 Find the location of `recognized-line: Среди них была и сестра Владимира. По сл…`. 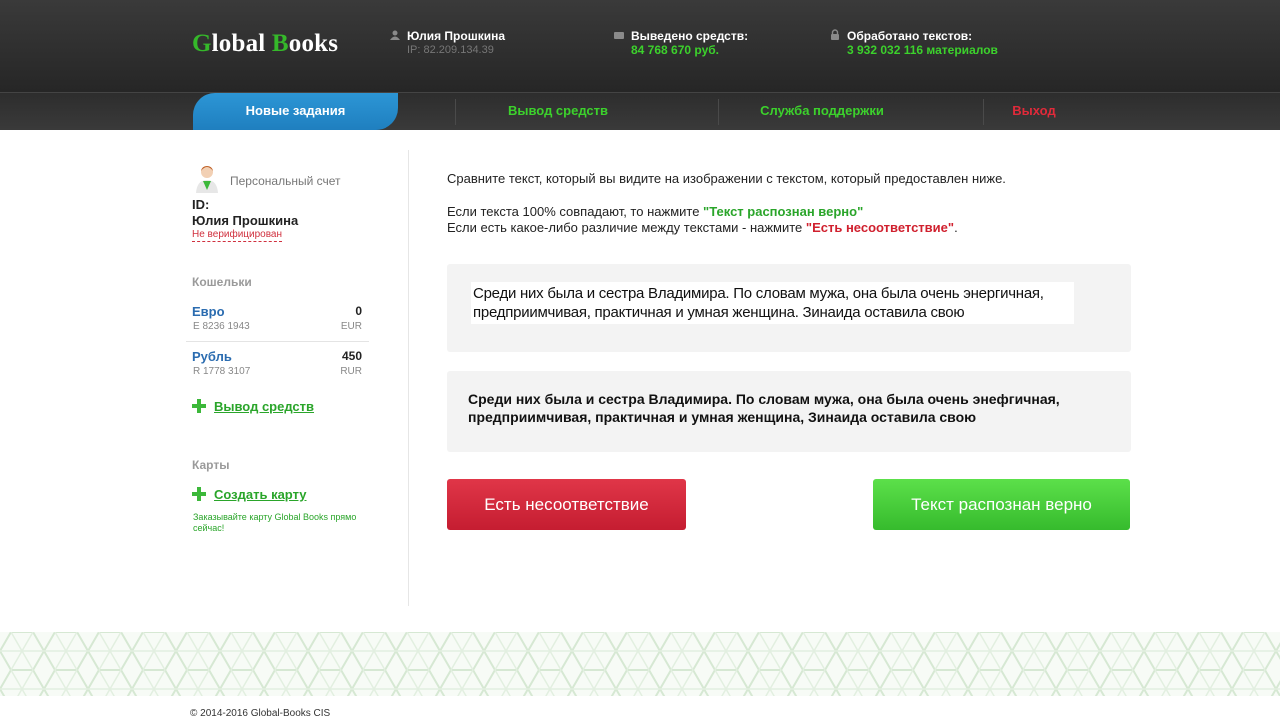

recognized-line: Среди них была и сестра Владимира. По сл… is located at coordinates (764, 399).